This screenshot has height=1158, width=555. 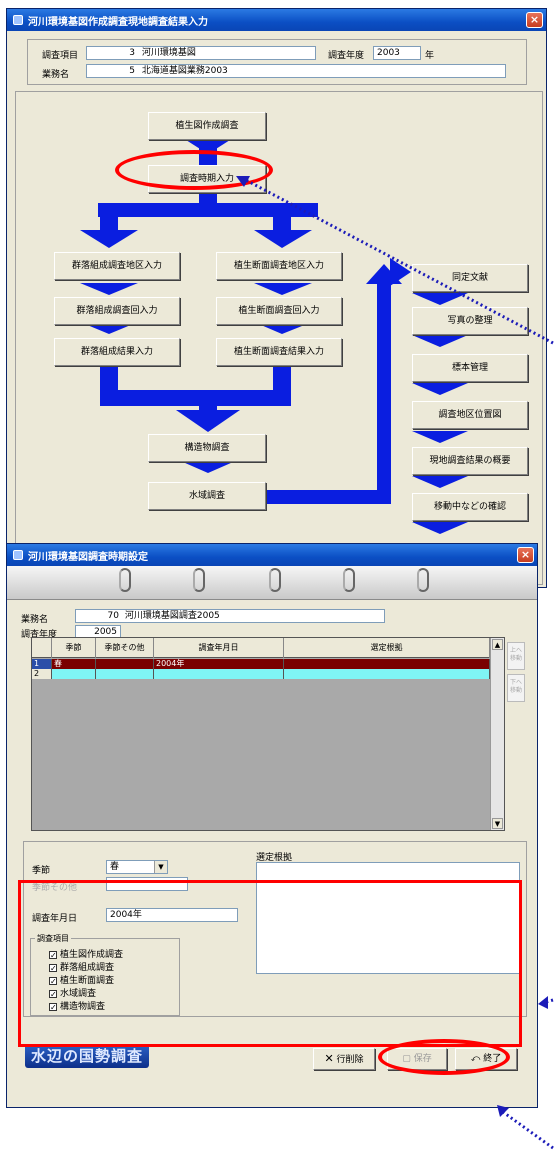 What do you see at coordinates (117, 311) in the screenshot?
I see `community-round-input-button: 群落組成調査回入力` at bounding box center [117, 311].